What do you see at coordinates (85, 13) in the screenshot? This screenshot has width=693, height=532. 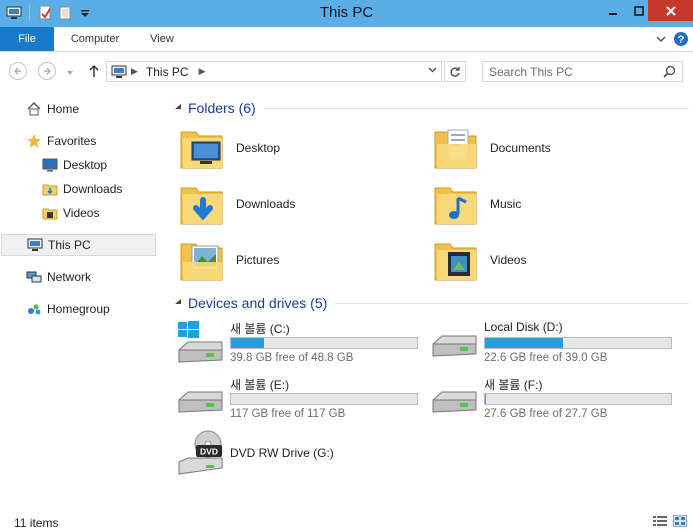 I see `customize-toolbar-chevron-icon` at bounding box center [85, 13].